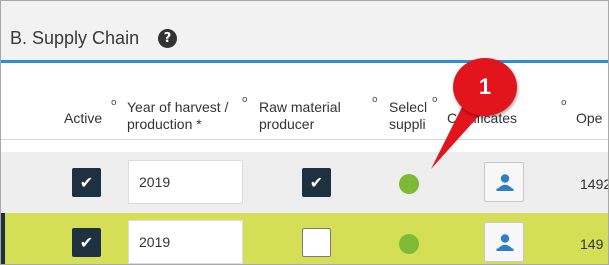 This screenshot has height=265, width=609. I want to click on callout-pointer, so click(458, 137).